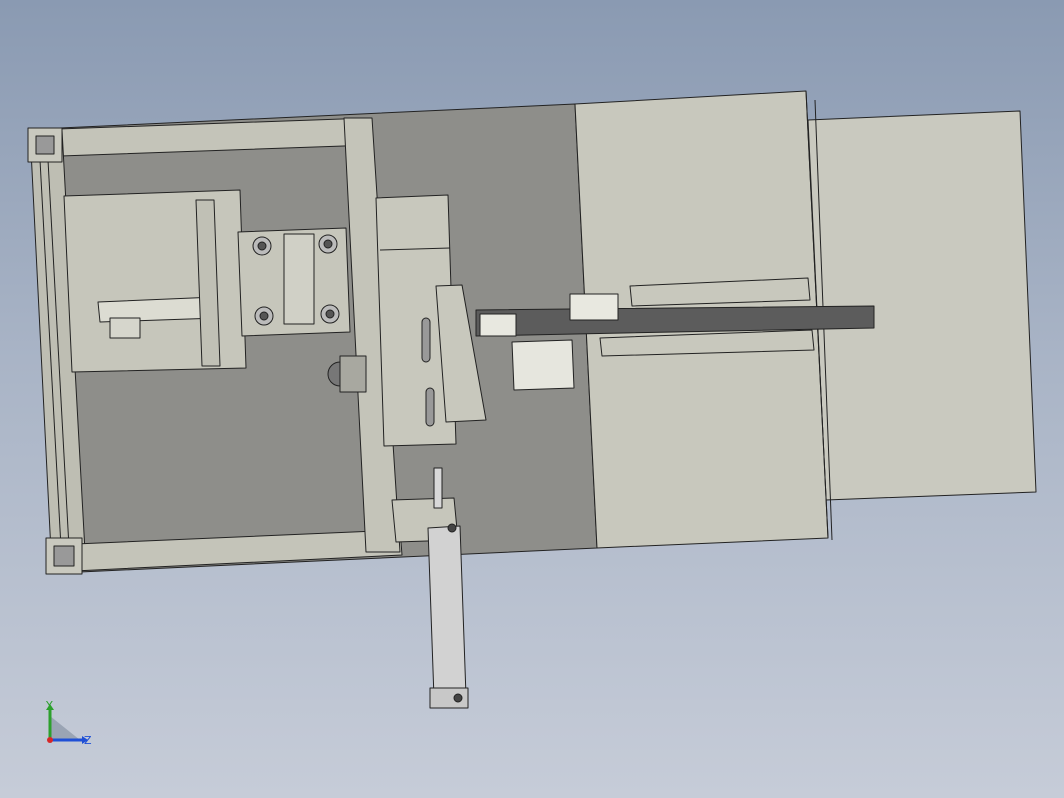 The image size is (1064, 798). I want to click on right-cover-panel, so click(922, 305).